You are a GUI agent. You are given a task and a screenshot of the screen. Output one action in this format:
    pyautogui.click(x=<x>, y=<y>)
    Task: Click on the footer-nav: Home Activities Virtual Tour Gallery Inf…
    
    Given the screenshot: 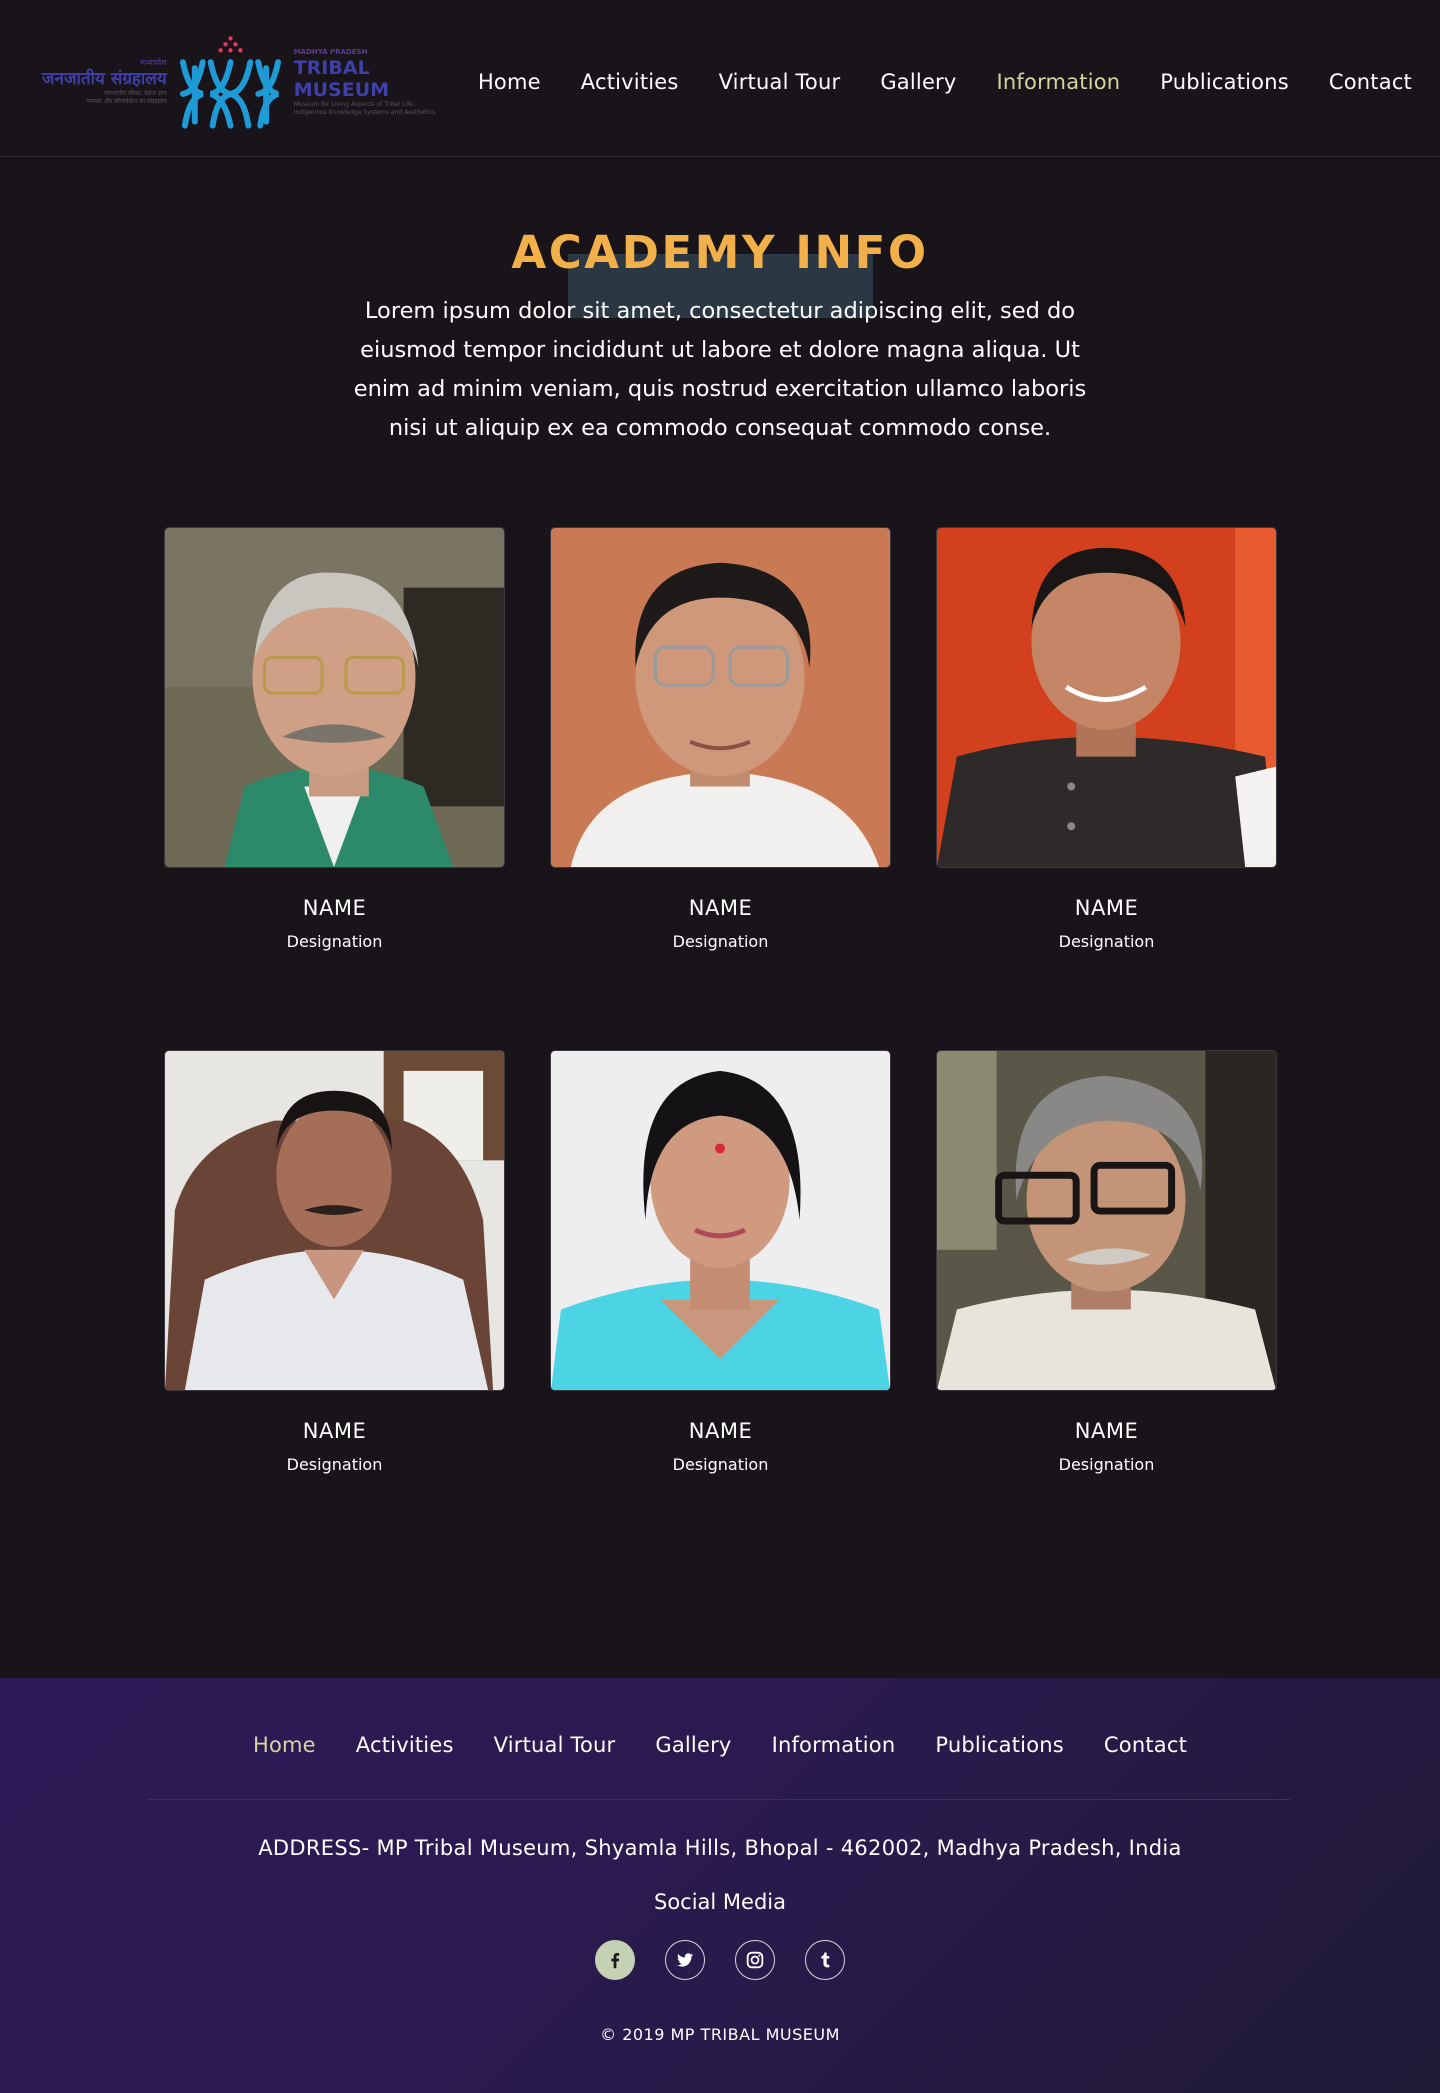 What is the action you would take?
    pyautogui.click(x=720, y=1745)
    